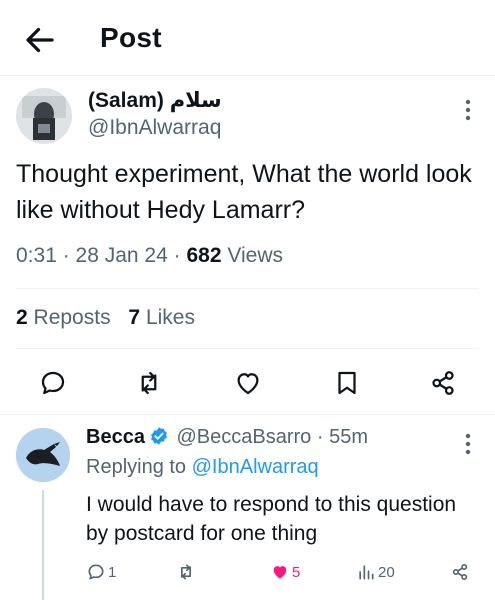 Image resolution: width=495 pixels, height=600 pixels. What do you see at coordinates (43, 455) in the screenshot?
I see `reply-avatar` at bounding box center [43, 455].